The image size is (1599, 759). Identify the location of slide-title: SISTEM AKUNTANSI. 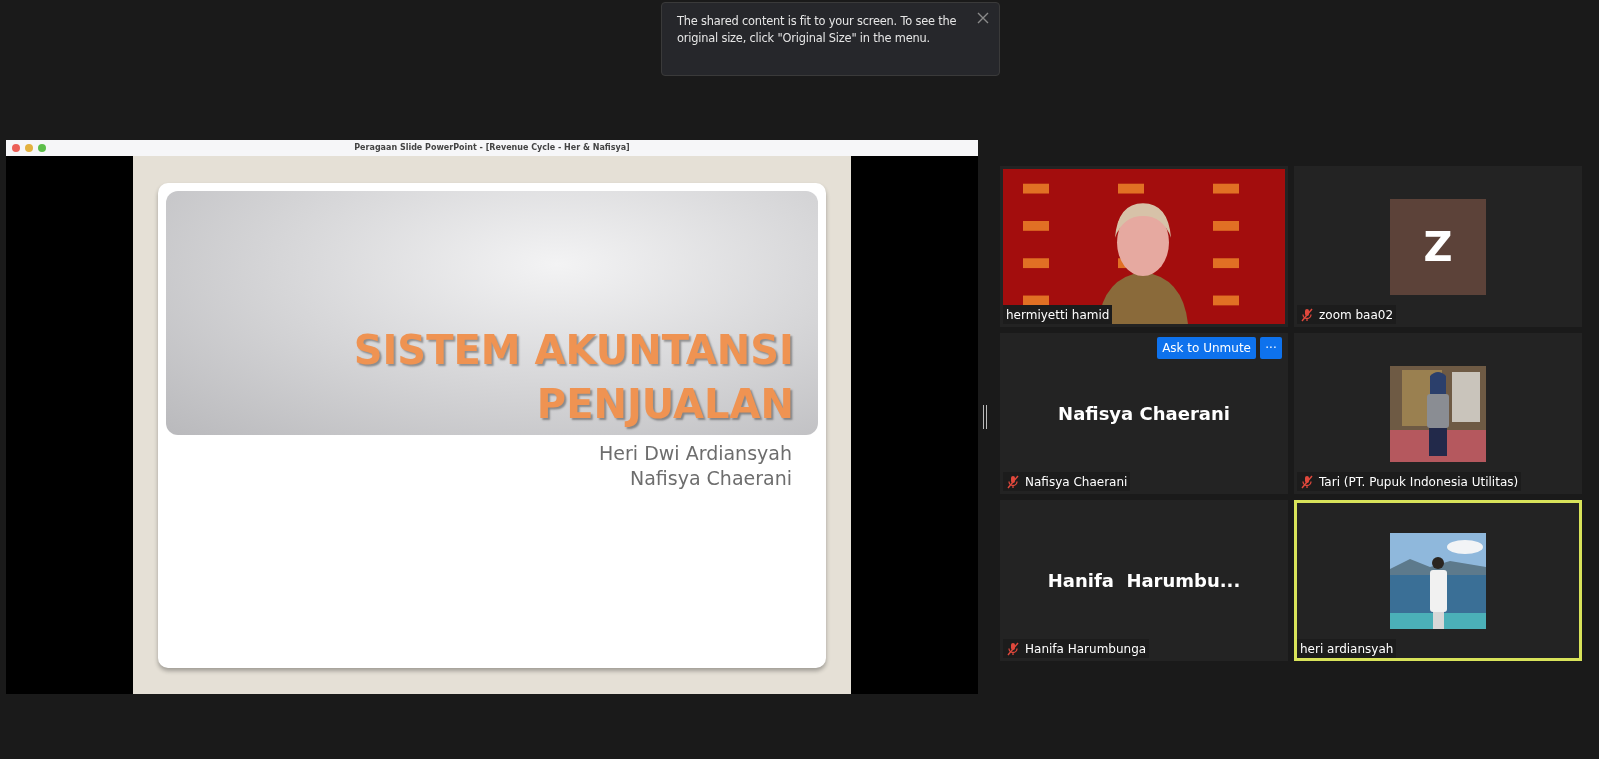
(573, 350).